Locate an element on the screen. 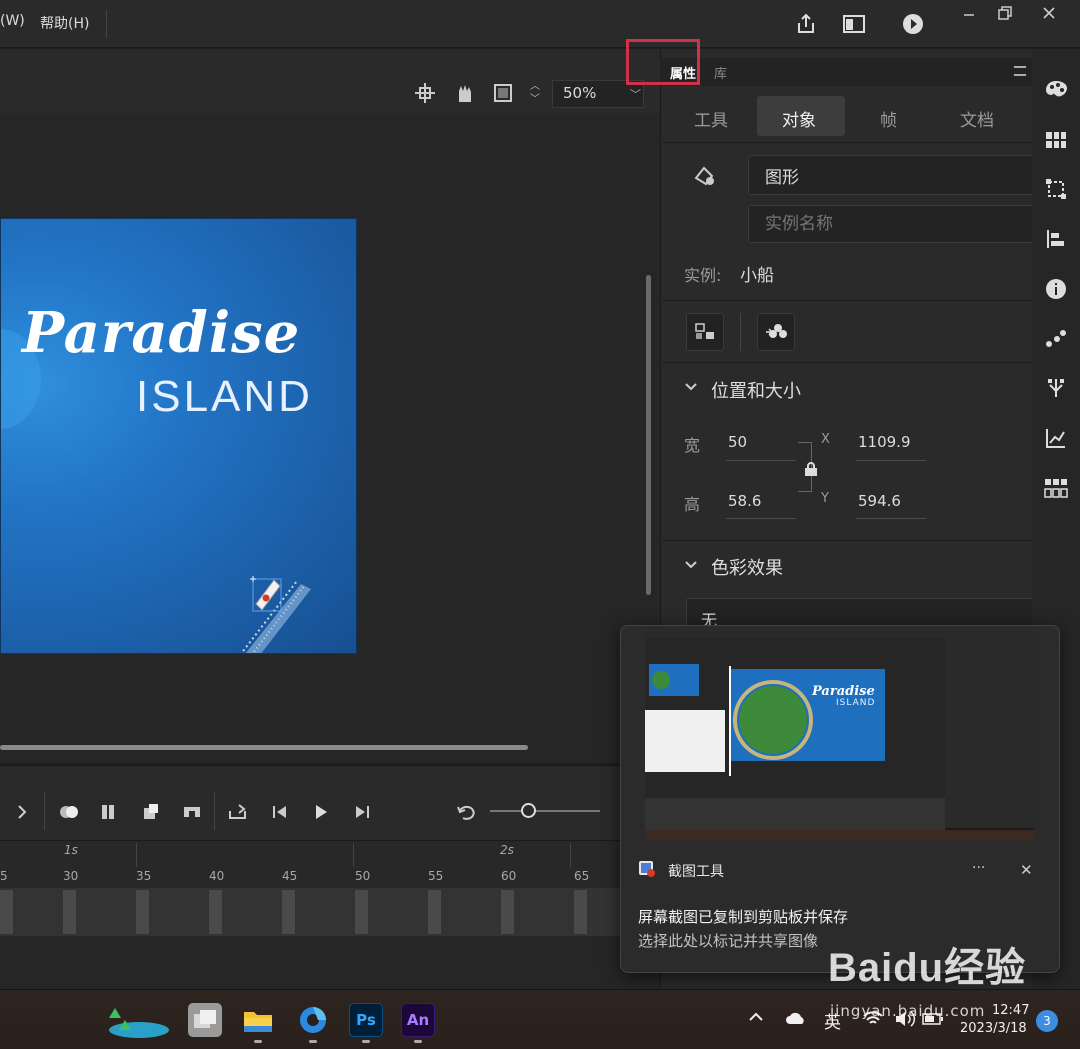 This screenshot has width=1080, height=1049. panel-menu-icon is located at coordinates (1020, 71).